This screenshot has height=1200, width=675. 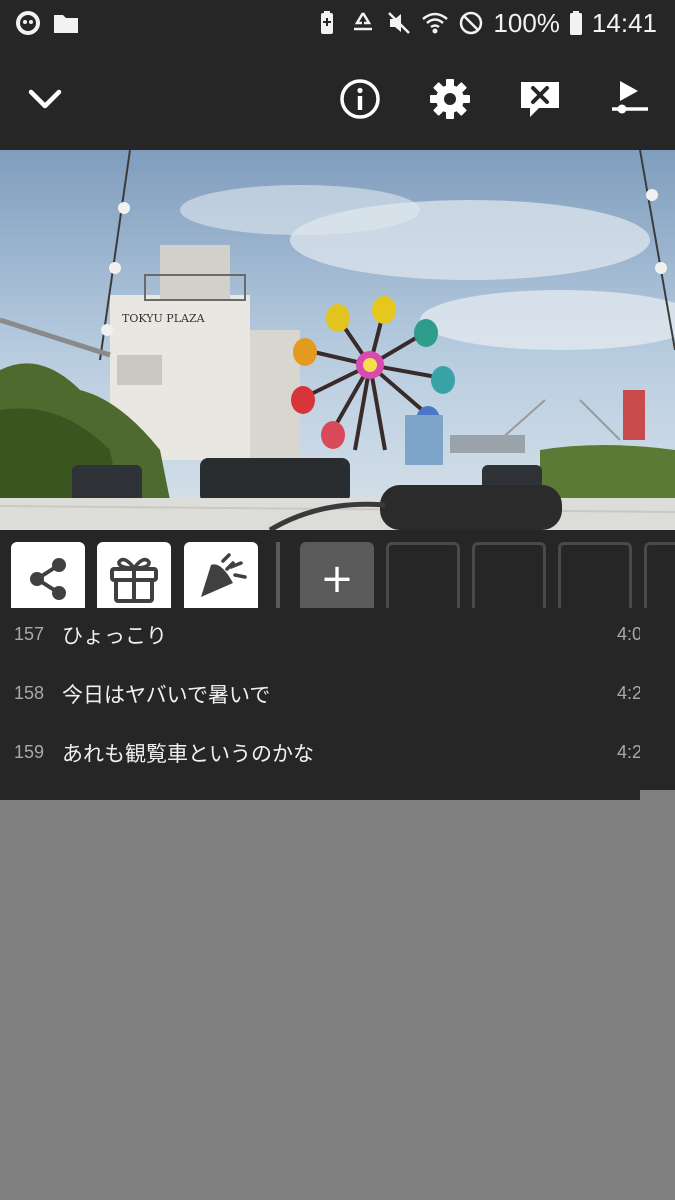 I want to click on mute-icon, so click(x=399, y=23).